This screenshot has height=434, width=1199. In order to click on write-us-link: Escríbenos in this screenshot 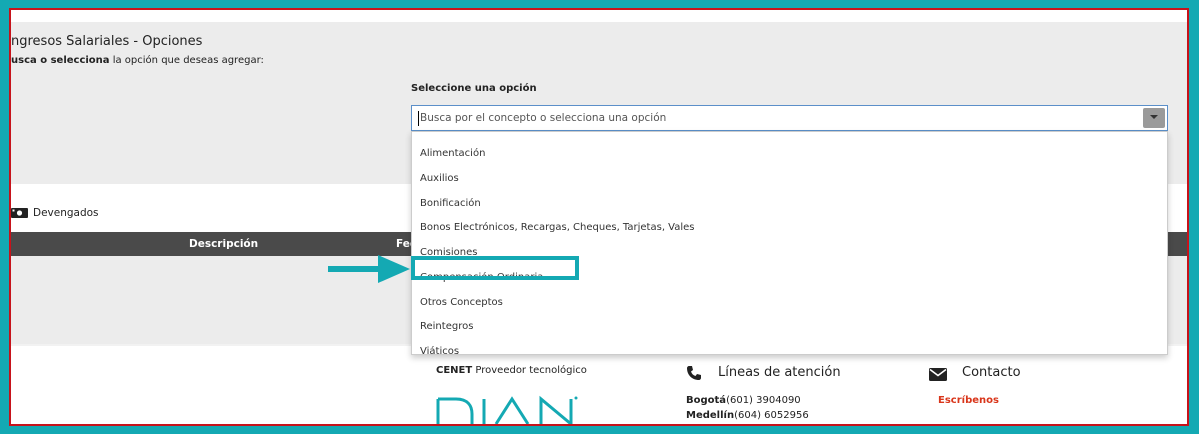, I will do `click(968, 400)`.